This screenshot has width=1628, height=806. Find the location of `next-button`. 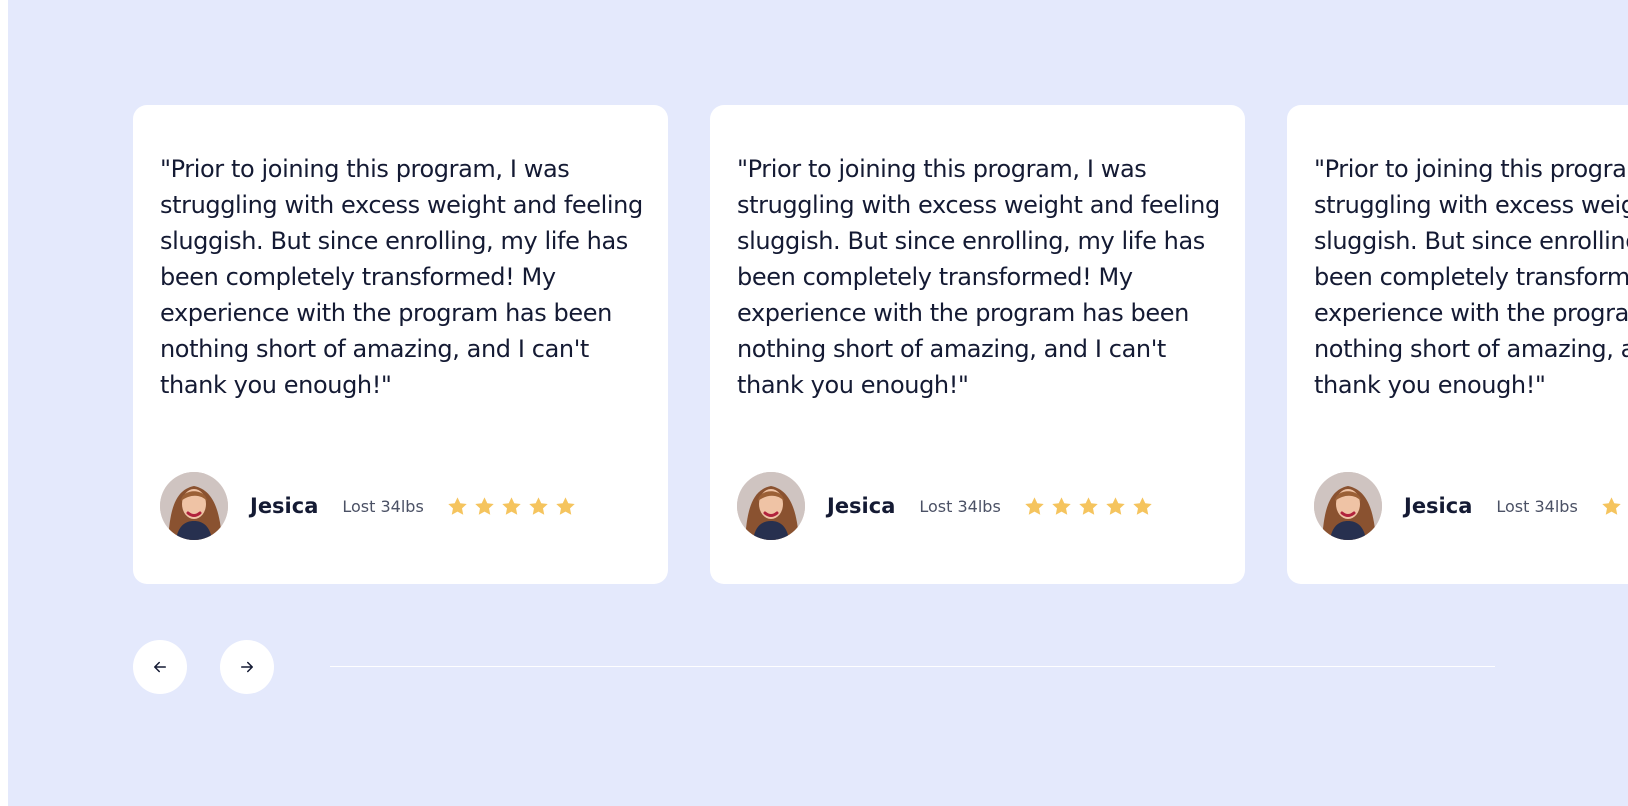

next-button is located at coordinates (247, 667).